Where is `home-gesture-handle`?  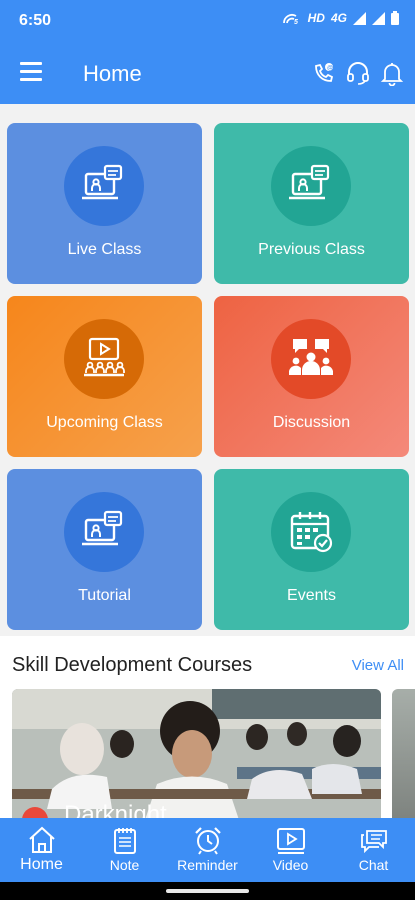 home-gesture-handle is located at coordinates (207, 891).